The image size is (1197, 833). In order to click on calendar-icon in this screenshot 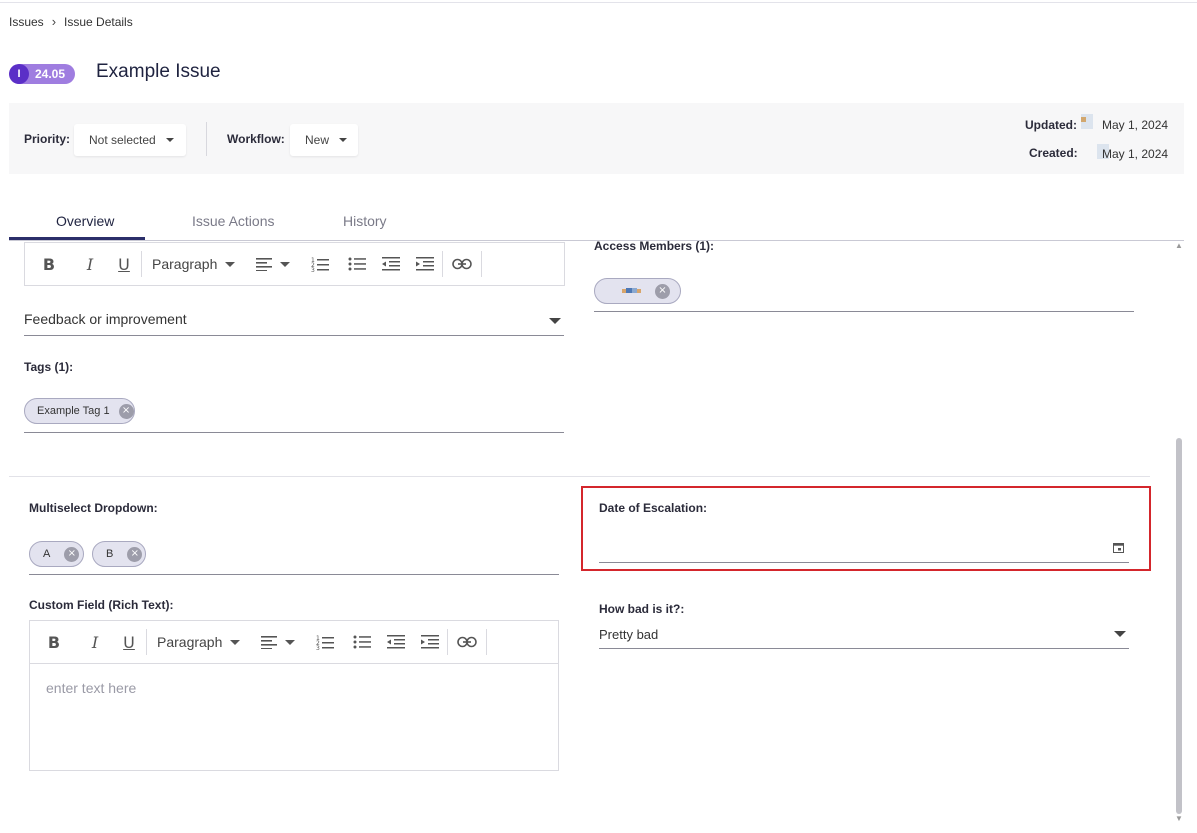, I will do `click(1118, 547)`.